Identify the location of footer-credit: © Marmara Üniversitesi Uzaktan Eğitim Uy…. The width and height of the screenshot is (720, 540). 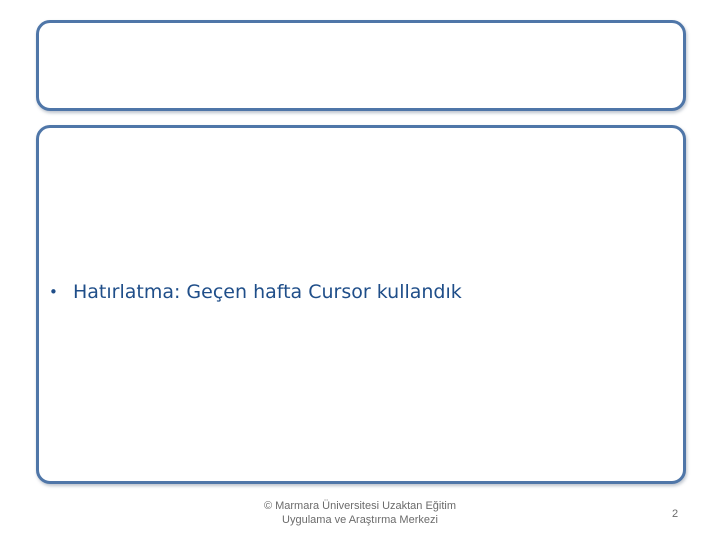
(360, 513).